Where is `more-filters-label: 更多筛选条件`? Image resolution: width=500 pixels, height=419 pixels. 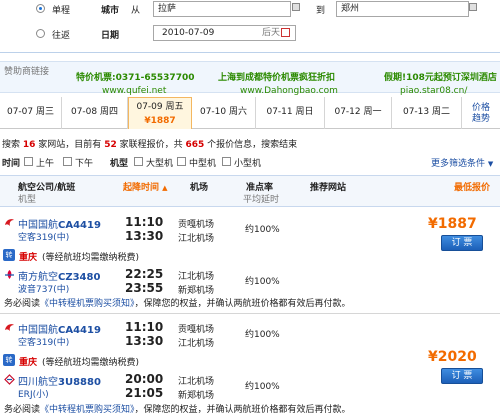 more-filters-label: 更多筛选条件 is located at coordinates (458, 164).